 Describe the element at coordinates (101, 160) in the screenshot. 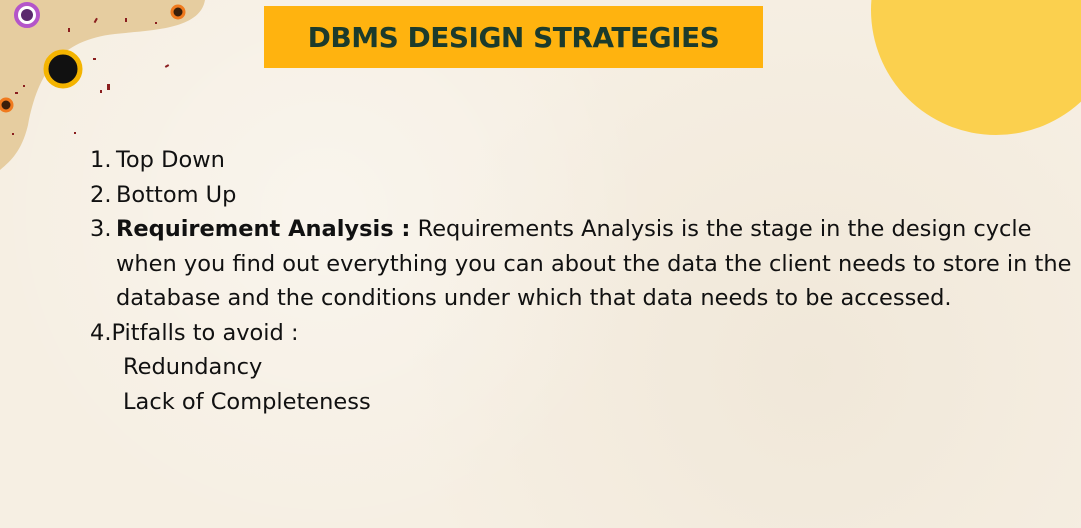

I see `list-number: 1.` at that location.